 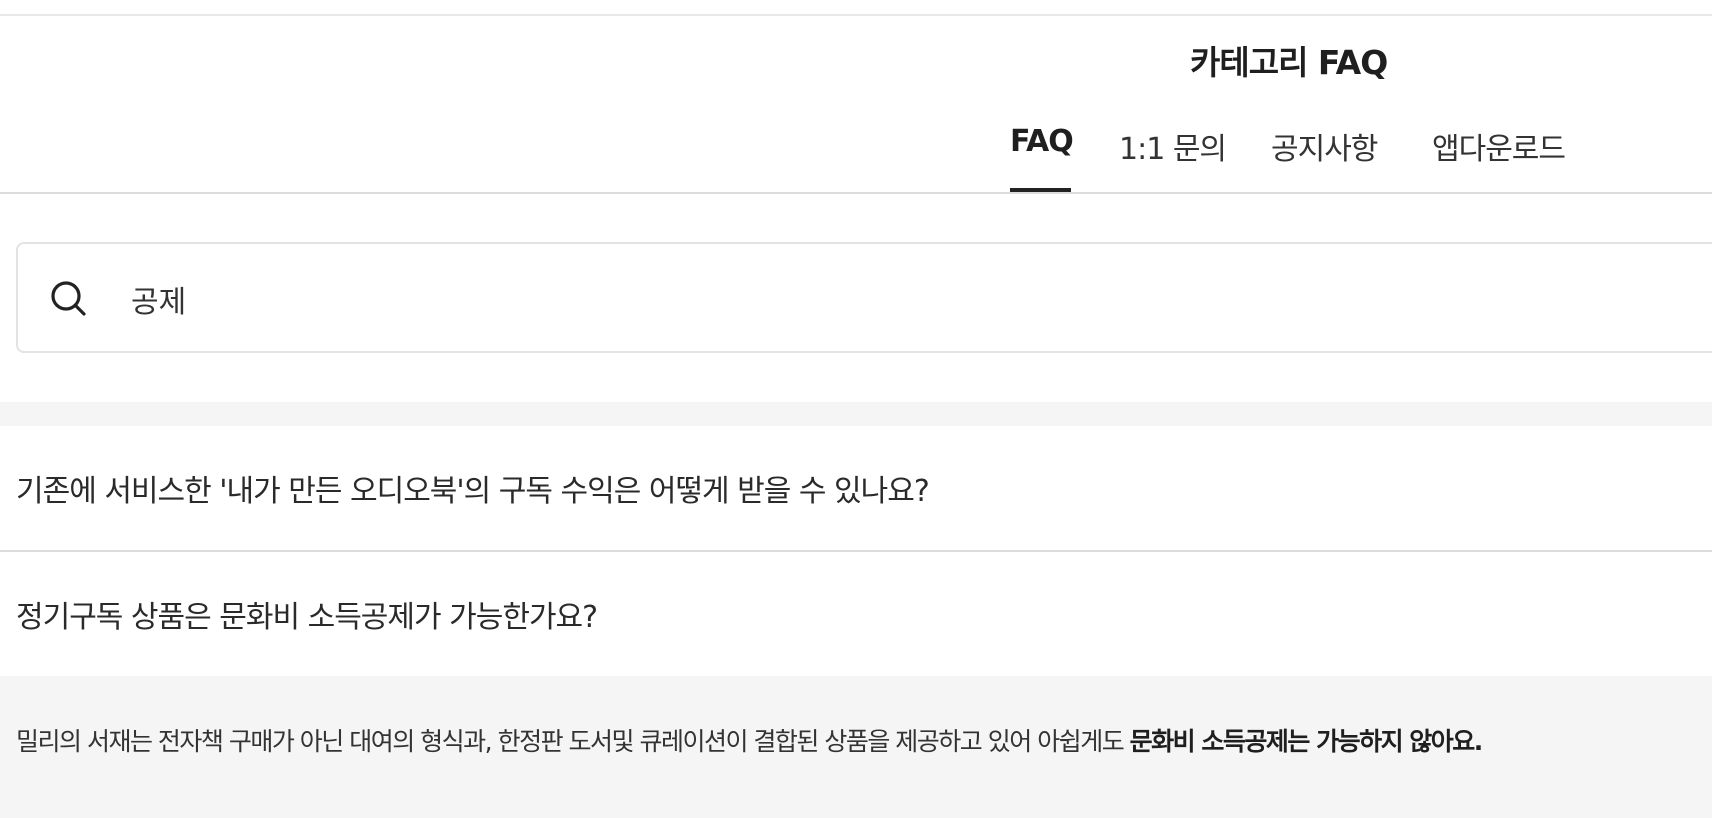 What do you see at coordinates (68, 298) in the screenshot?
I see `search-icon` at bounding box center [68, 298].